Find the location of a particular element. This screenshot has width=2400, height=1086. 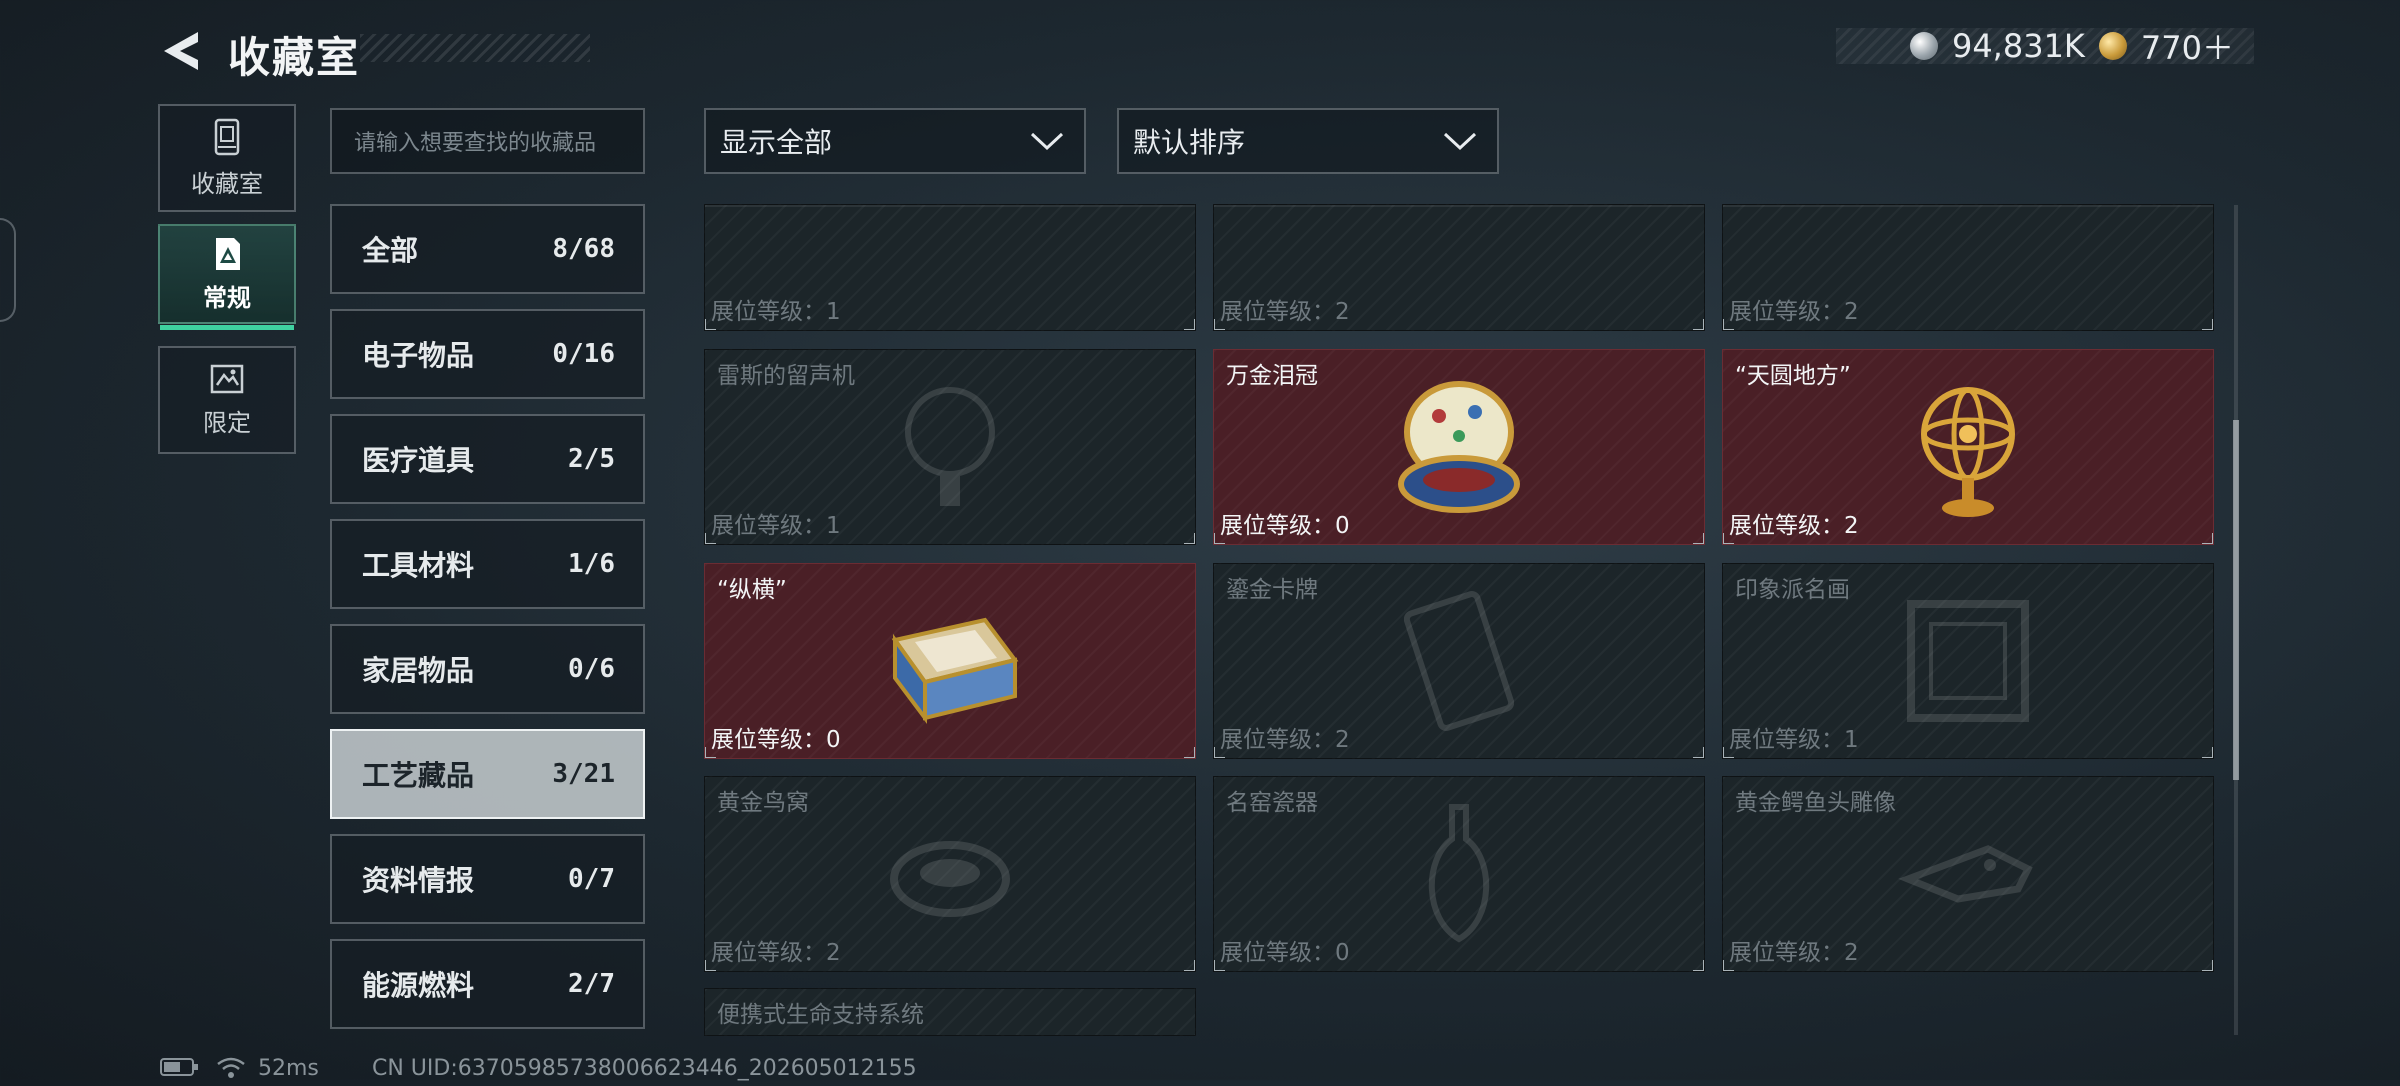

collection-item-card: 雷斯的留声机 展位等级：1 is located at coordinates (950, 447).